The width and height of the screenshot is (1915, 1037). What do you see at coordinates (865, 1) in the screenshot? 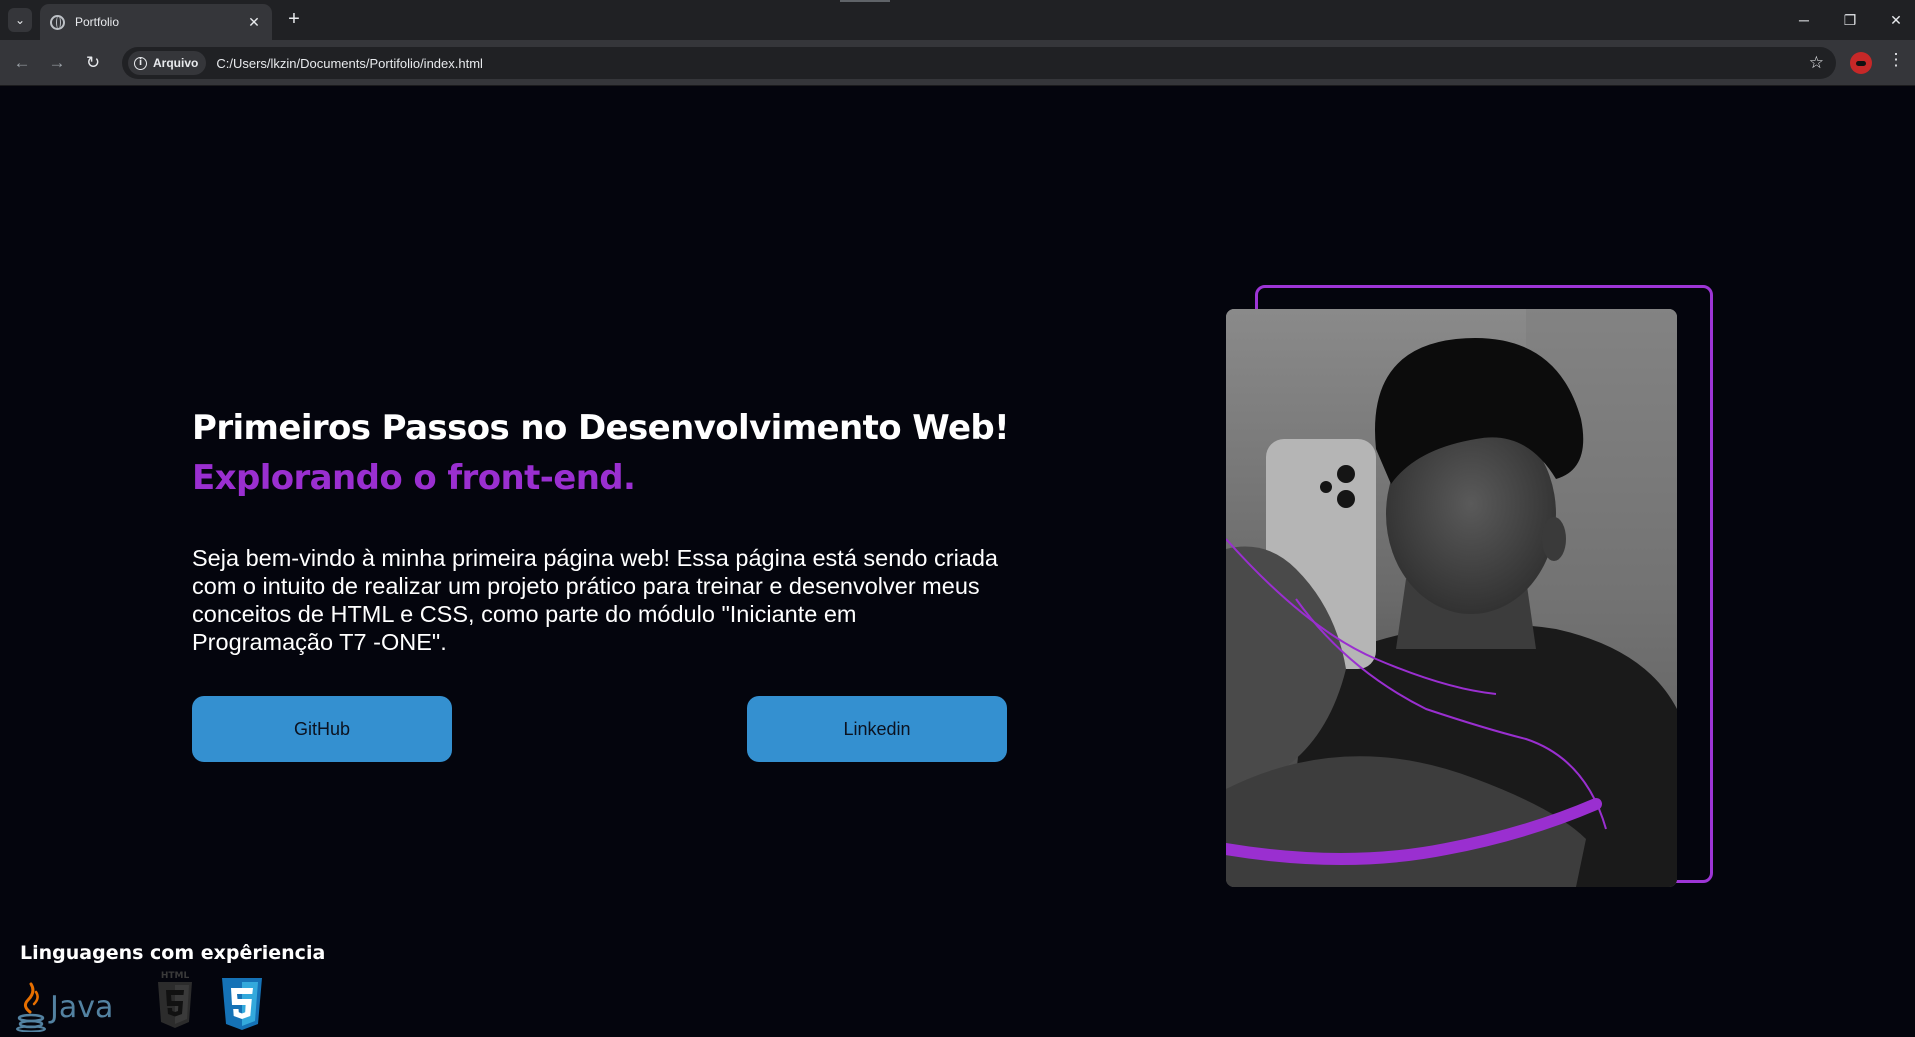
I see `window-drag-handle` at bounding box center [865, 1].